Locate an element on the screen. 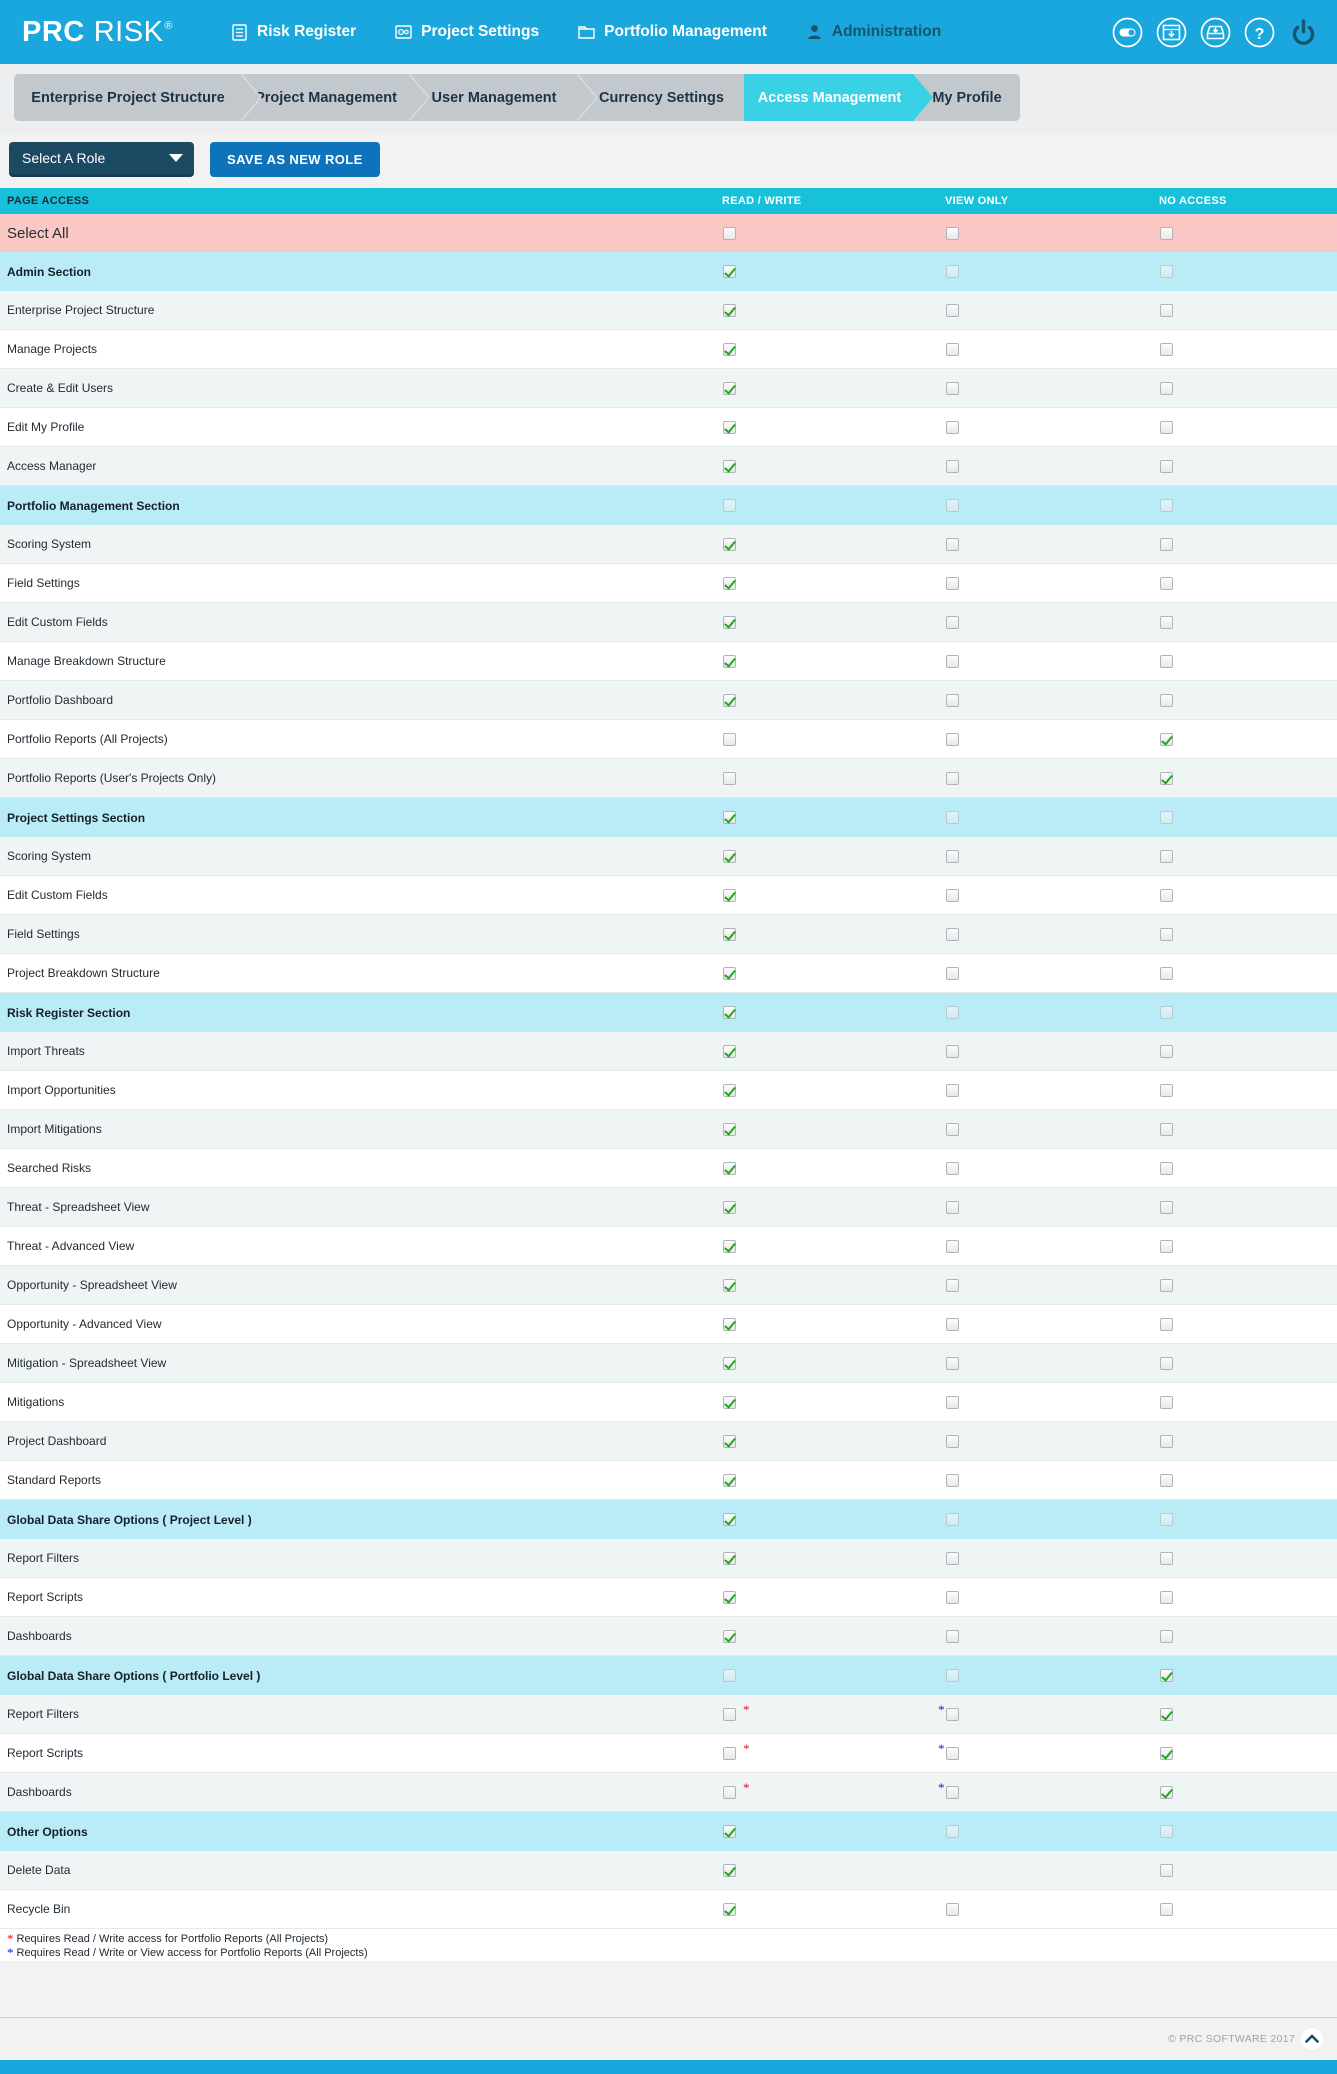 This screenshot has height=2074, width=1337. breadcrumb-item-user-management: User Management is located at coordinates (503, 97).